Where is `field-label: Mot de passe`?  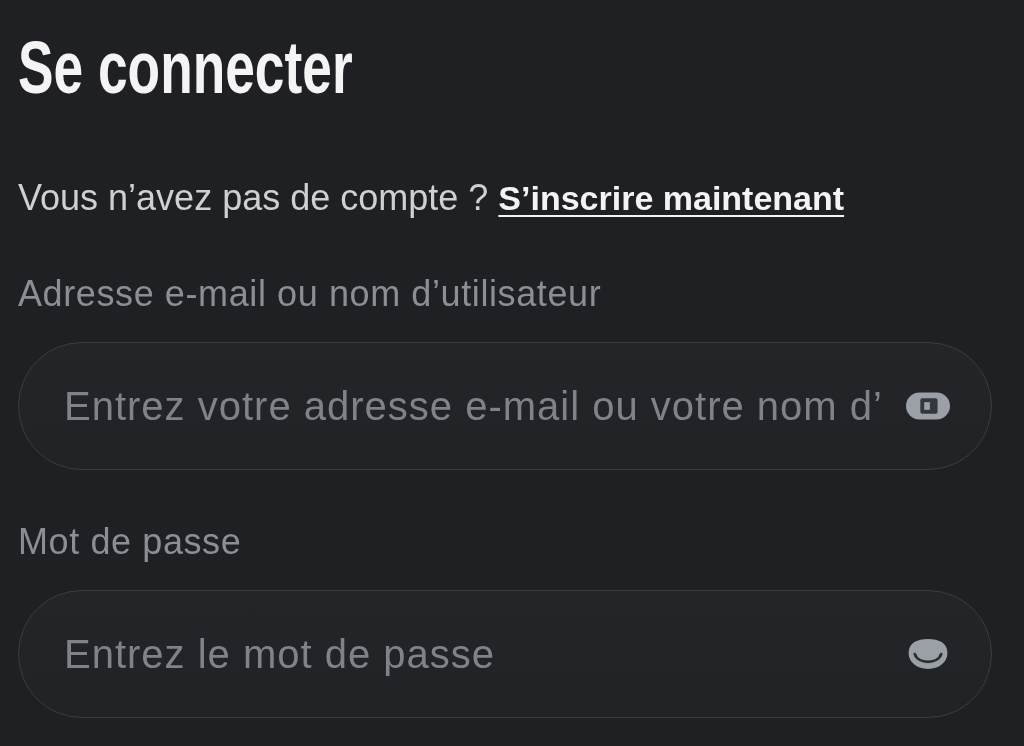 field-label: Mot de passe is located at coordinates (130, 542).